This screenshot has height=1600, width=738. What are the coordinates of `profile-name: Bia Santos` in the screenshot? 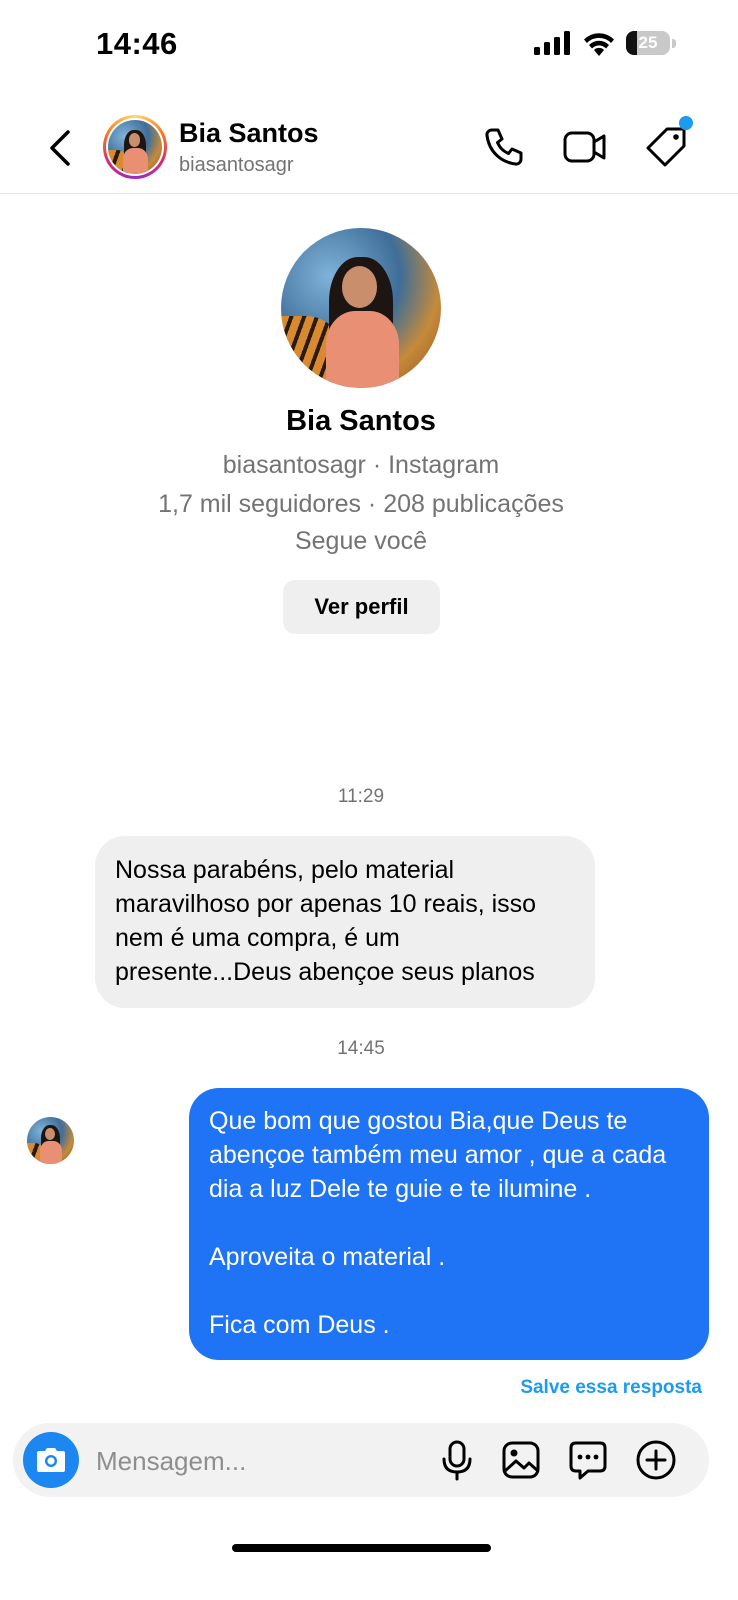 It's located at (361, 421).